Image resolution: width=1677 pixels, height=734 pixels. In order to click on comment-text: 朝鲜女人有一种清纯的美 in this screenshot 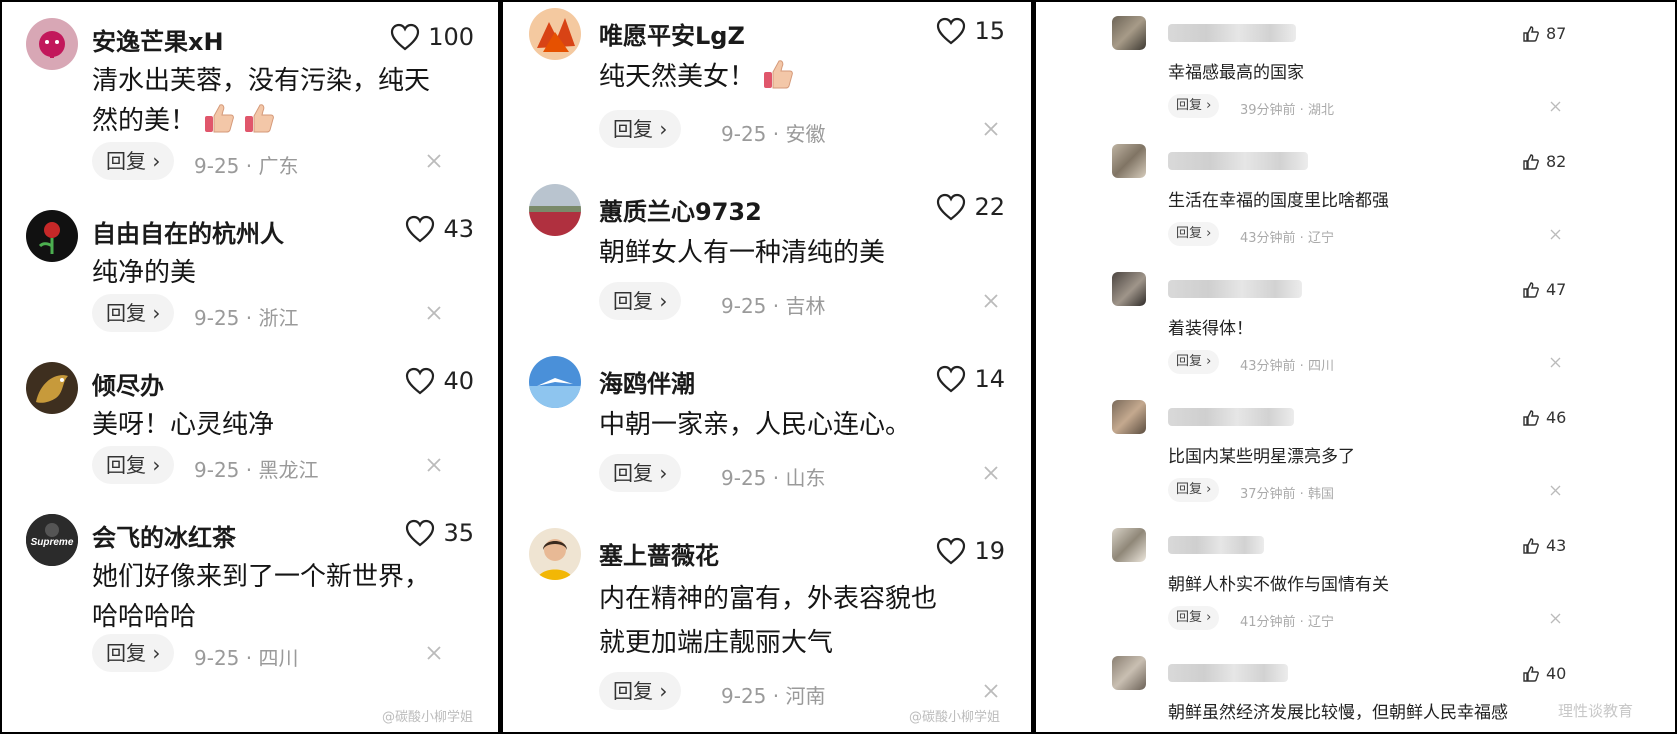, I will do `click(742, 253)`.